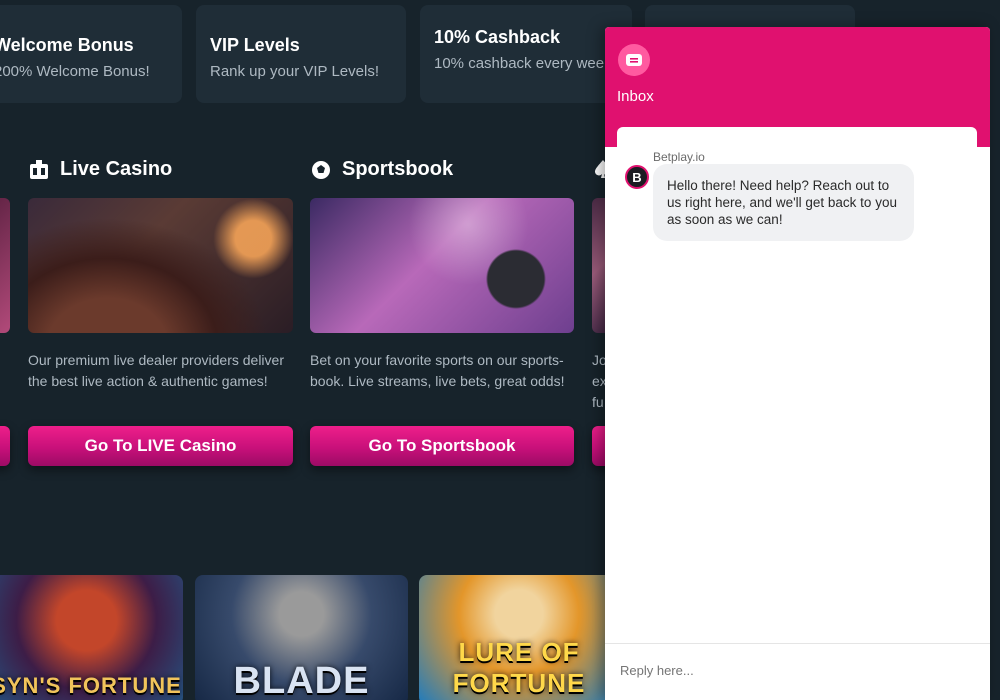 This screenshot has width=1000, height=700. I want to click on section-title-text: Live Casino, so click(116, 169).